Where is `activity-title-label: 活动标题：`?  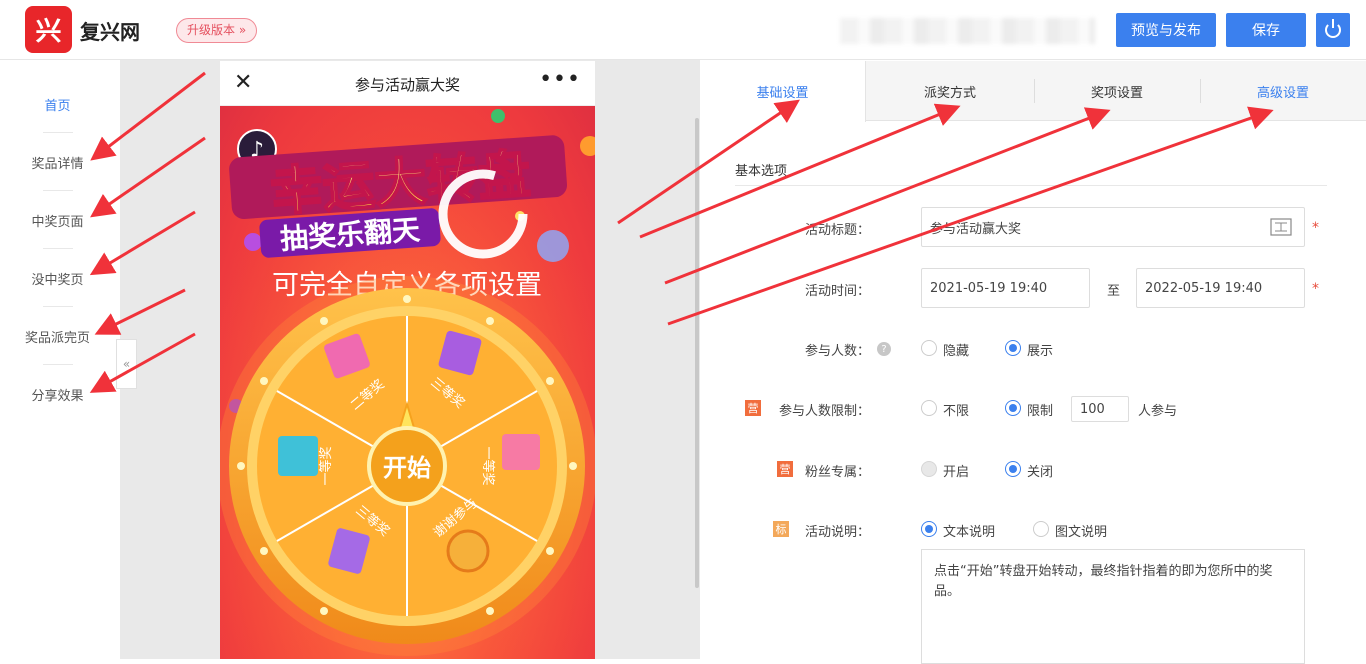 activity-title-label: 活动标题： is located at coordinates (837, 230).